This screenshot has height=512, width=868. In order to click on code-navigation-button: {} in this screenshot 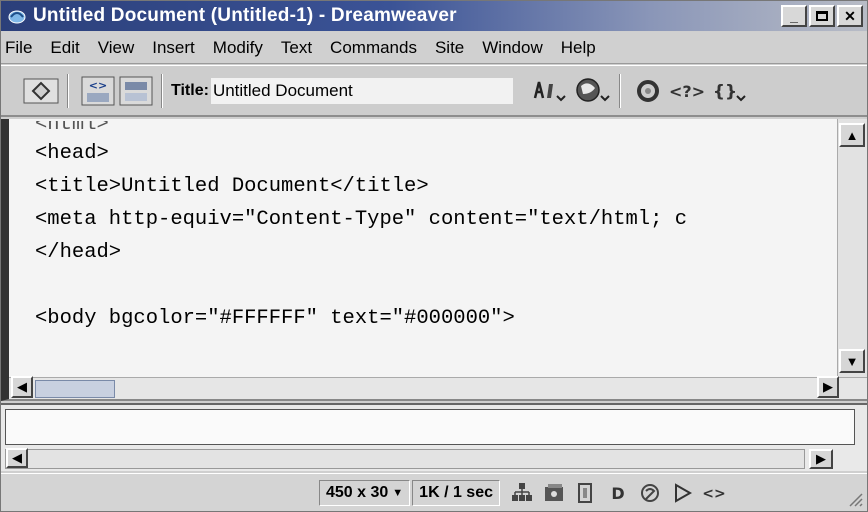, I will do `click(729, 91)`.